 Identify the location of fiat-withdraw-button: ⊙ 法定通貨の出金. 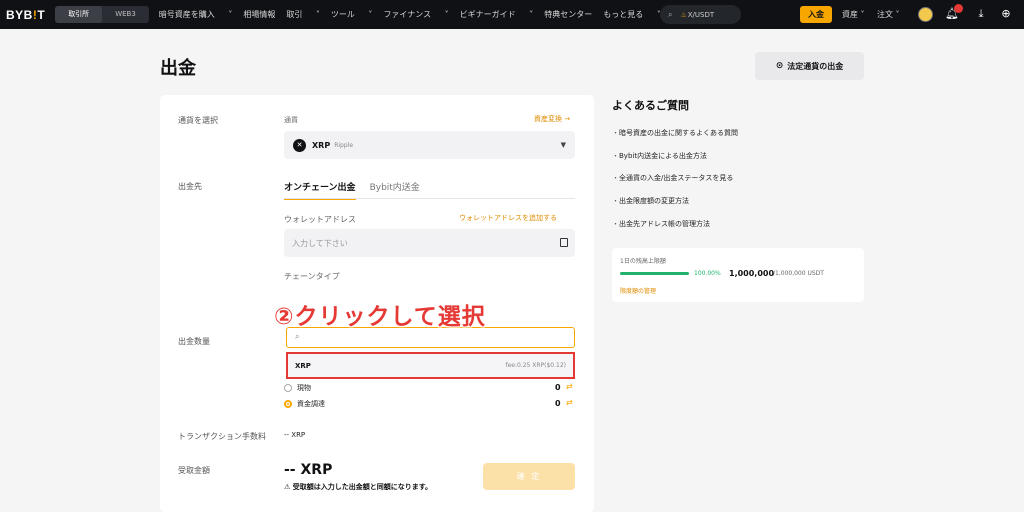
(809, 66).